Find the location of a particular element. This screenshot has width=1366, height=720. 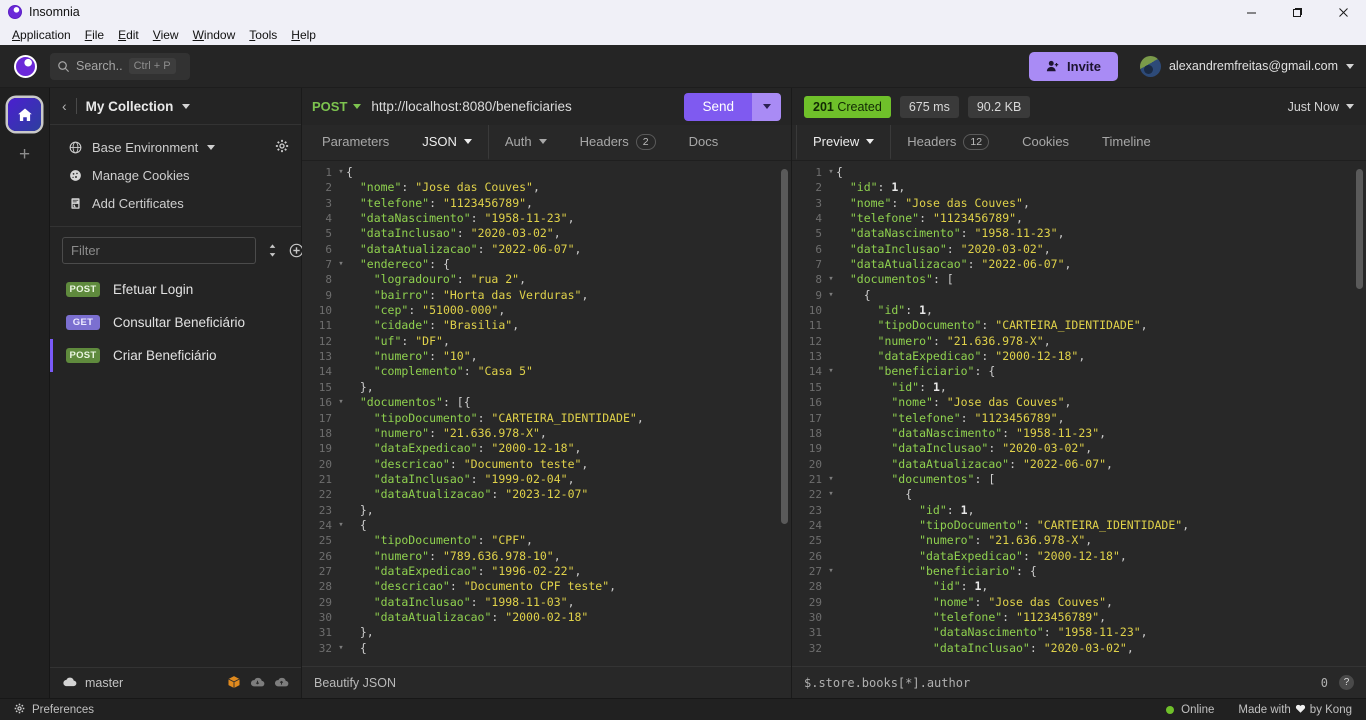

send-dropdown-button is located at coordinates (766, 106).